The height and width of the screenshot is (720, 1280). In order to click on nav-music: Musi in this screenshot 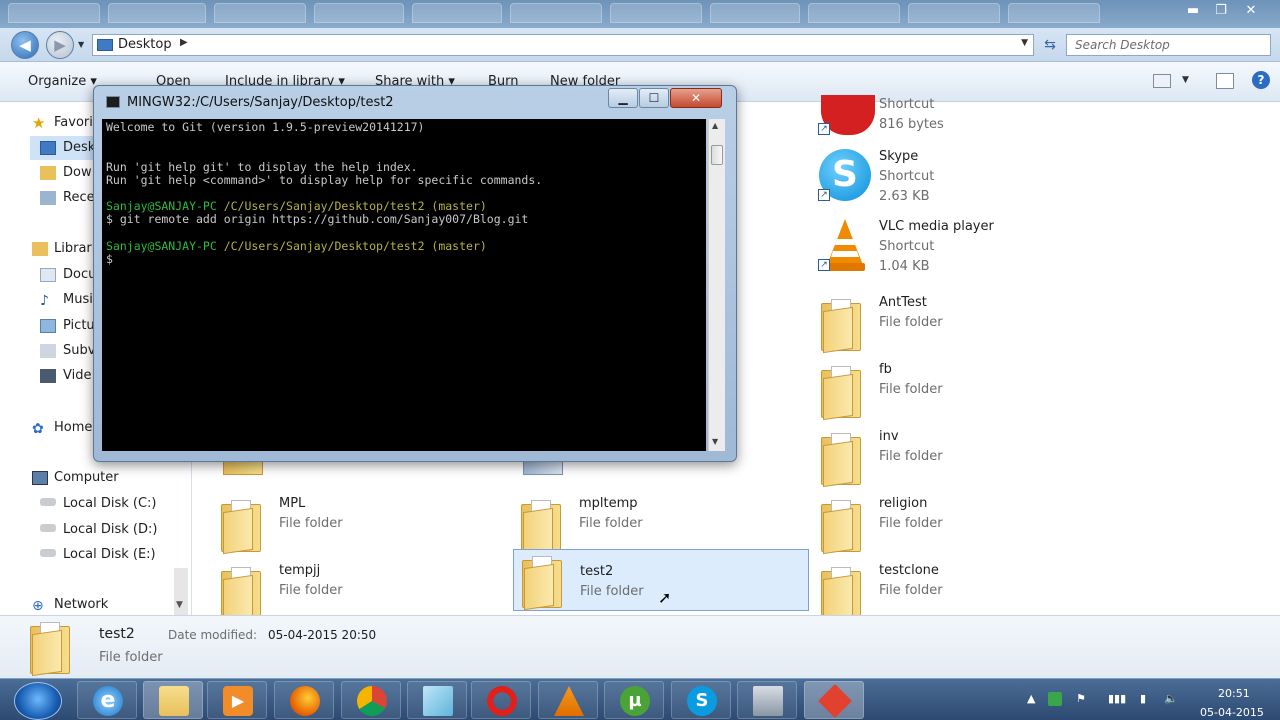, I will do `click(78, 299)`.